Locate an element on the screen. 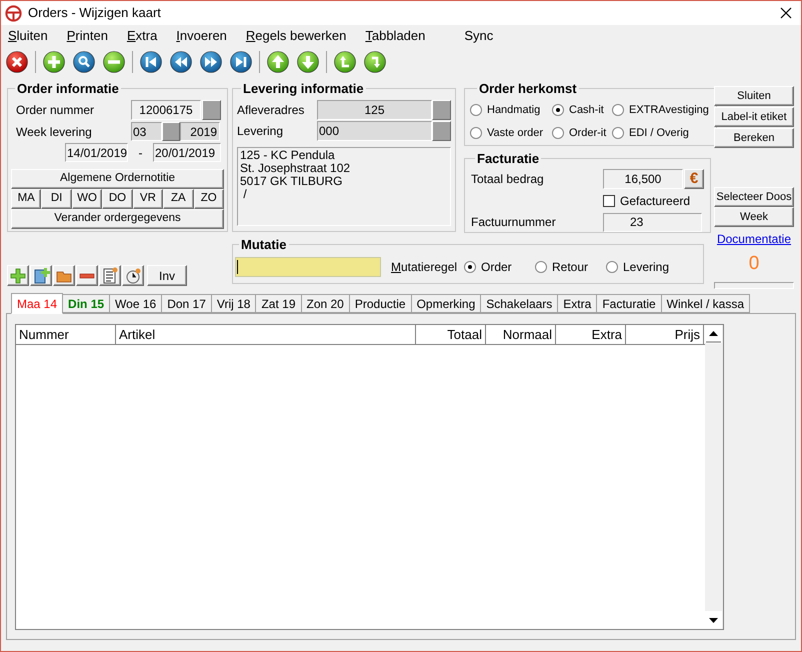 The height and width of the screenshot is (652, 802). scroll-up-icon is located at coordinates (713, 334).